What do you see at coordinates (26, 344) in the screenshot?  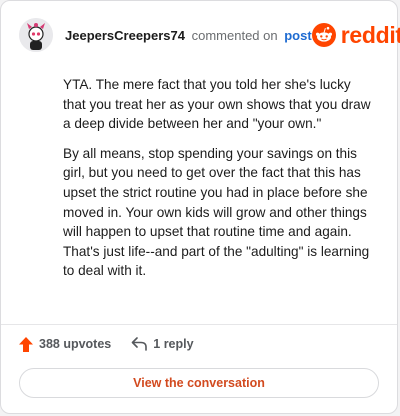 I see `upvote-arrow-icon` at bounding box center [26, 344].